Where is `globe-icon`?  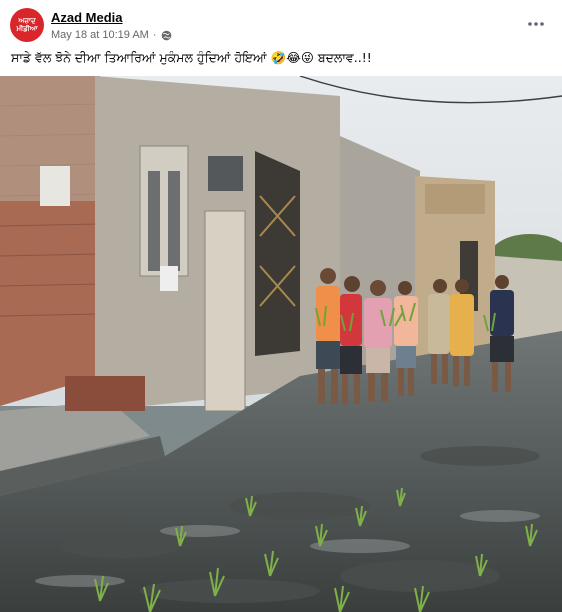 globe-icon is located at coordinates (166, 35).